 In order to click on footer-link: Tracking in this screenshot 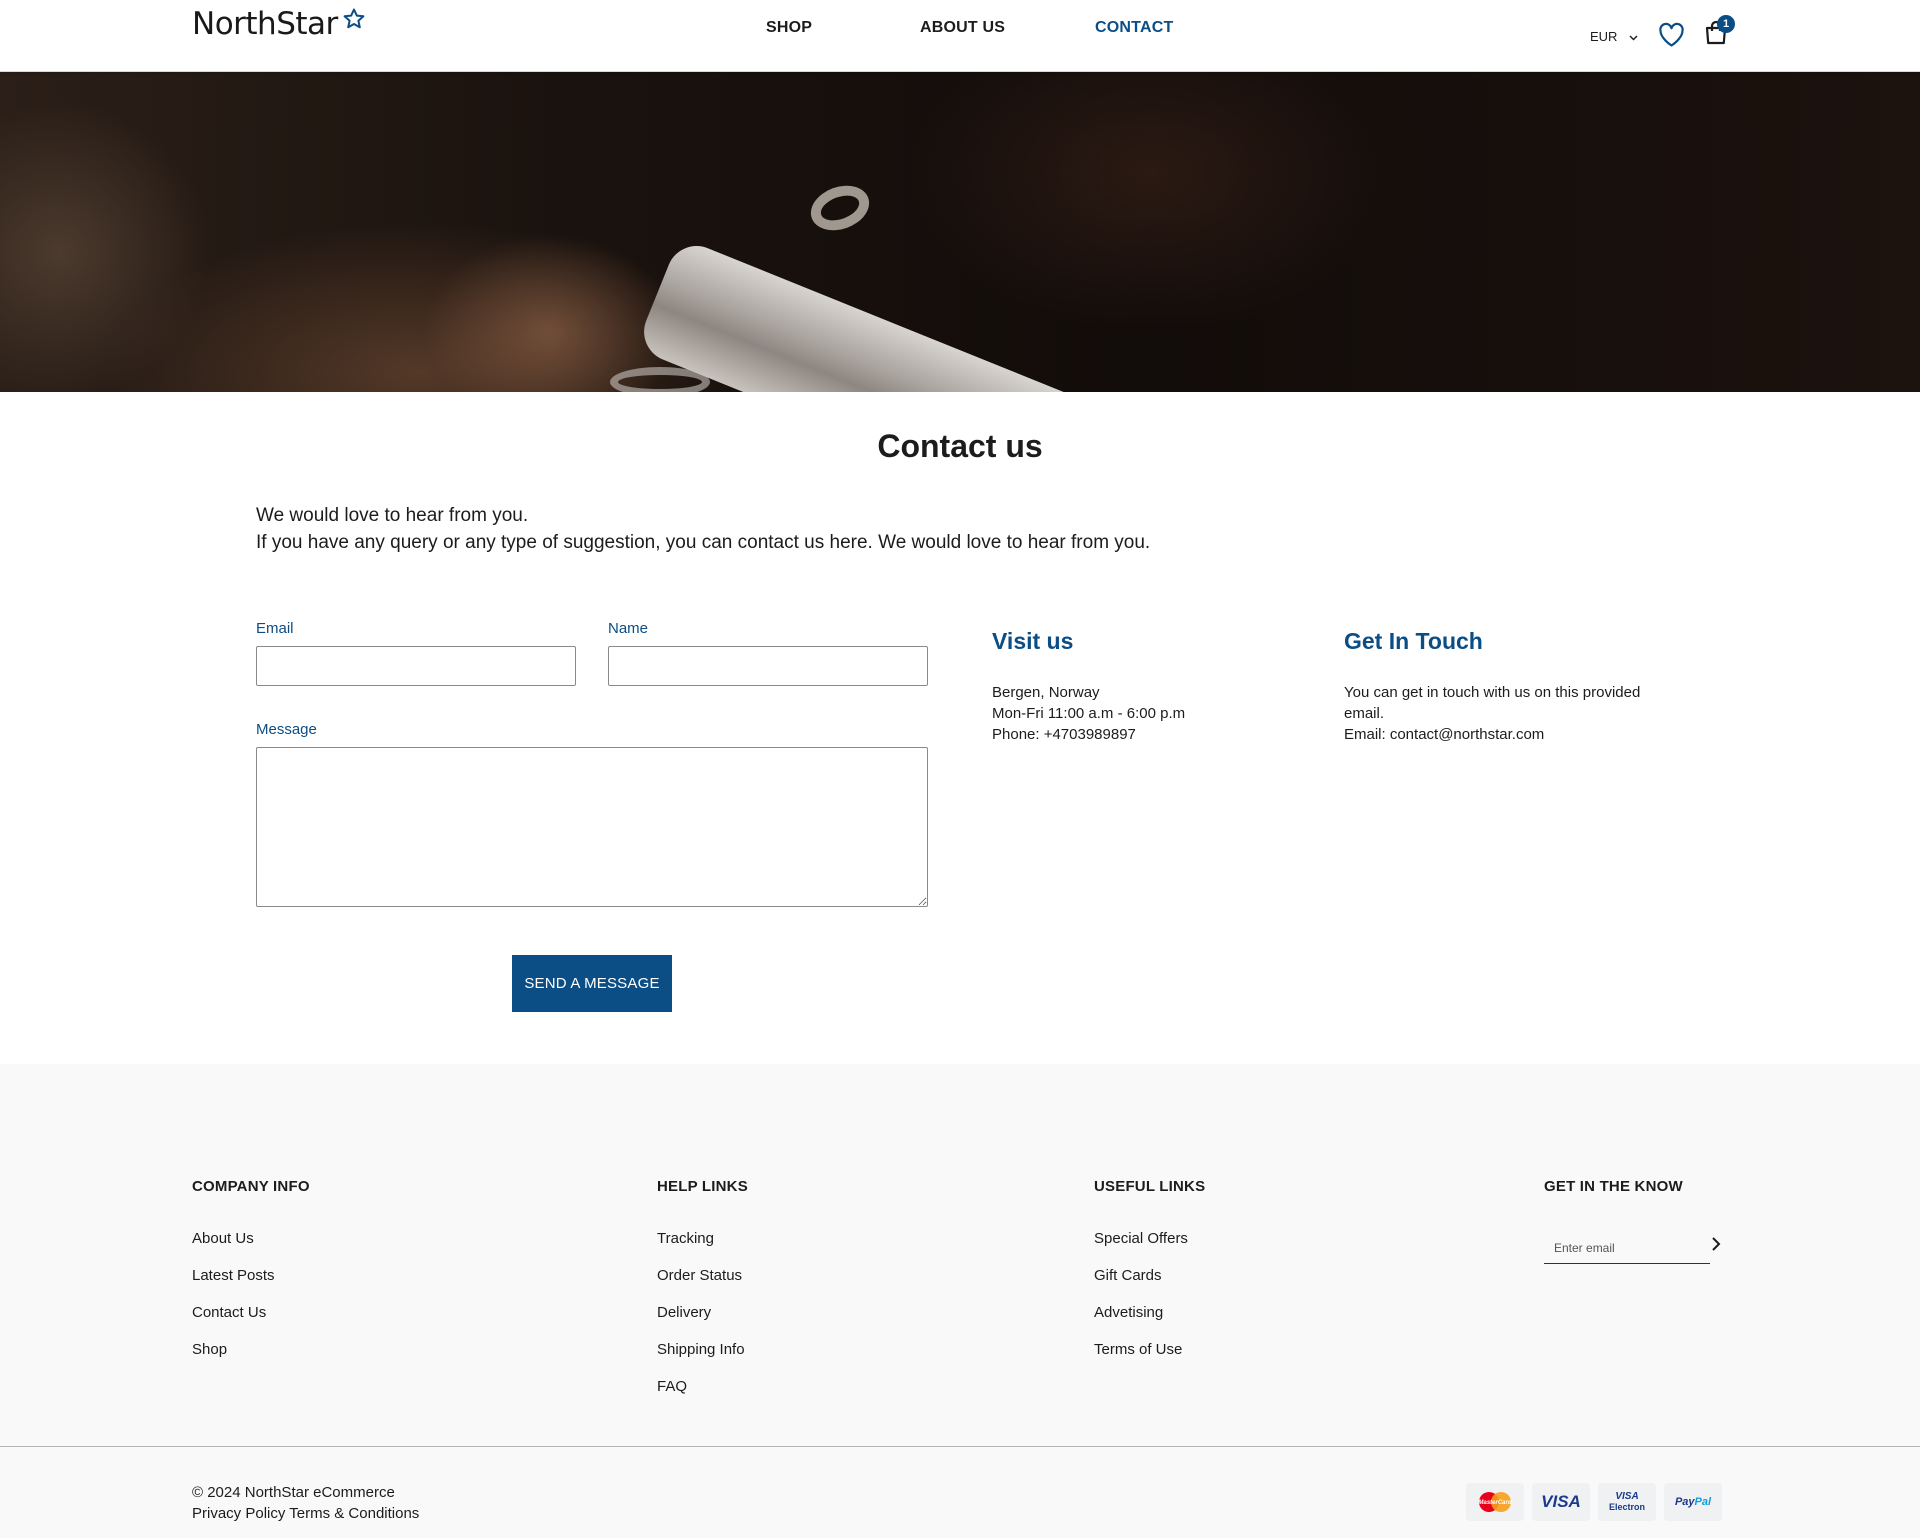, I will do `click(701, 1248)`.